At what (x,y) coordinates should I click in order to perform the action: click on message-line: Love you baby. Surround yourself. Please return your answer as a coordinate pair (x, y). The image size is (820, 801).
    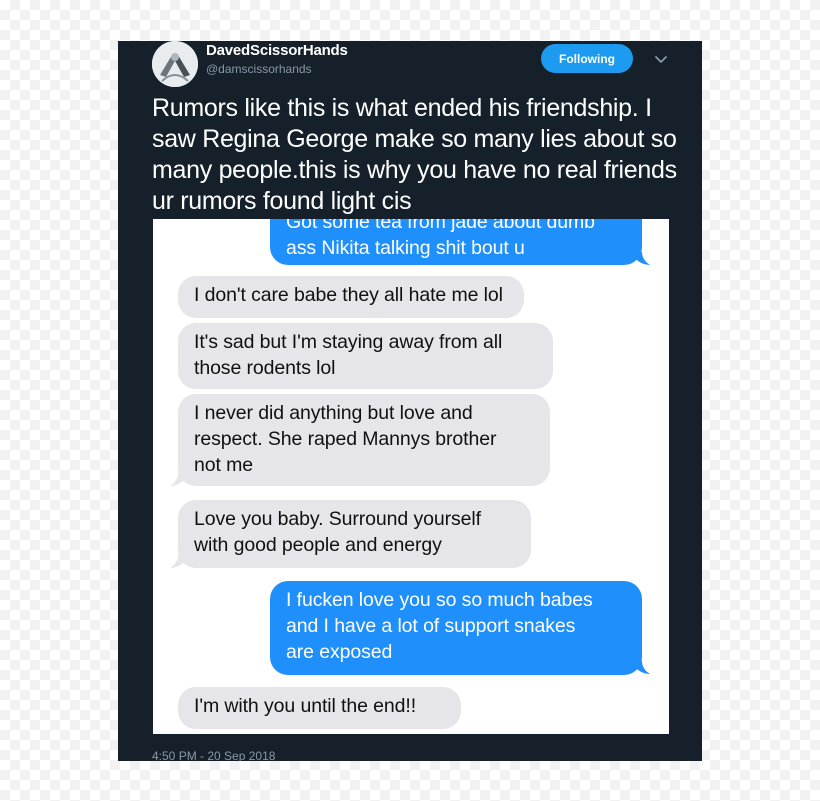
    Looking at the image, I should click on (337, 519).